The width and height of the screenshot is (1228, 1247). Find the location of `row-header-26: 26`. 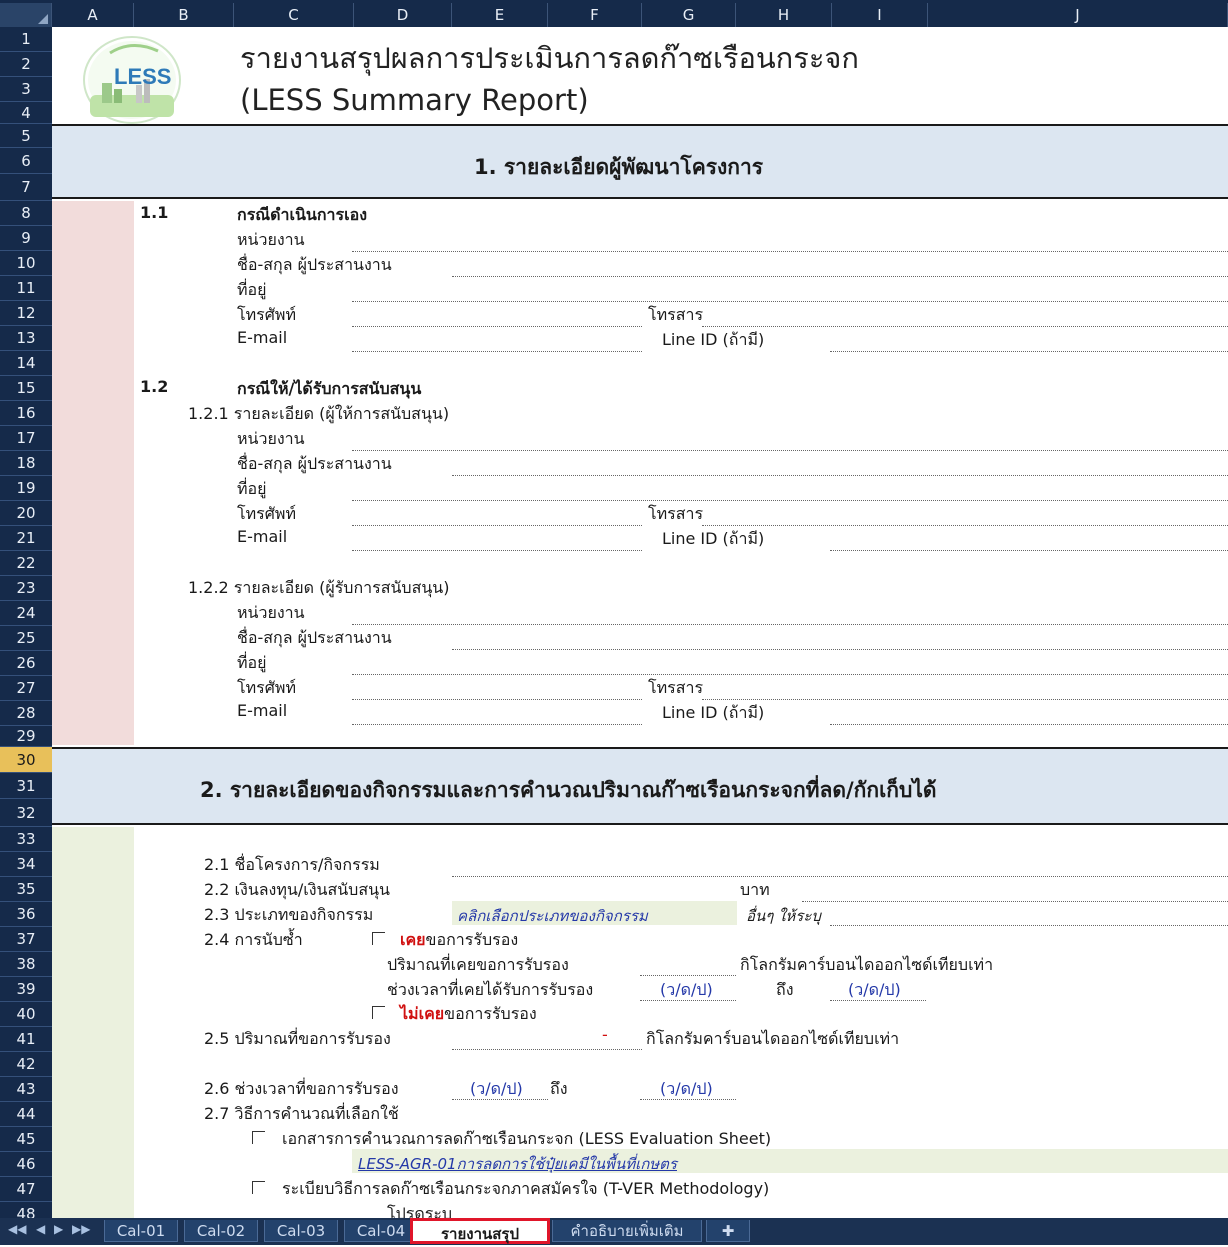

row-header-26: 26 is located at coordinates (26, 663).